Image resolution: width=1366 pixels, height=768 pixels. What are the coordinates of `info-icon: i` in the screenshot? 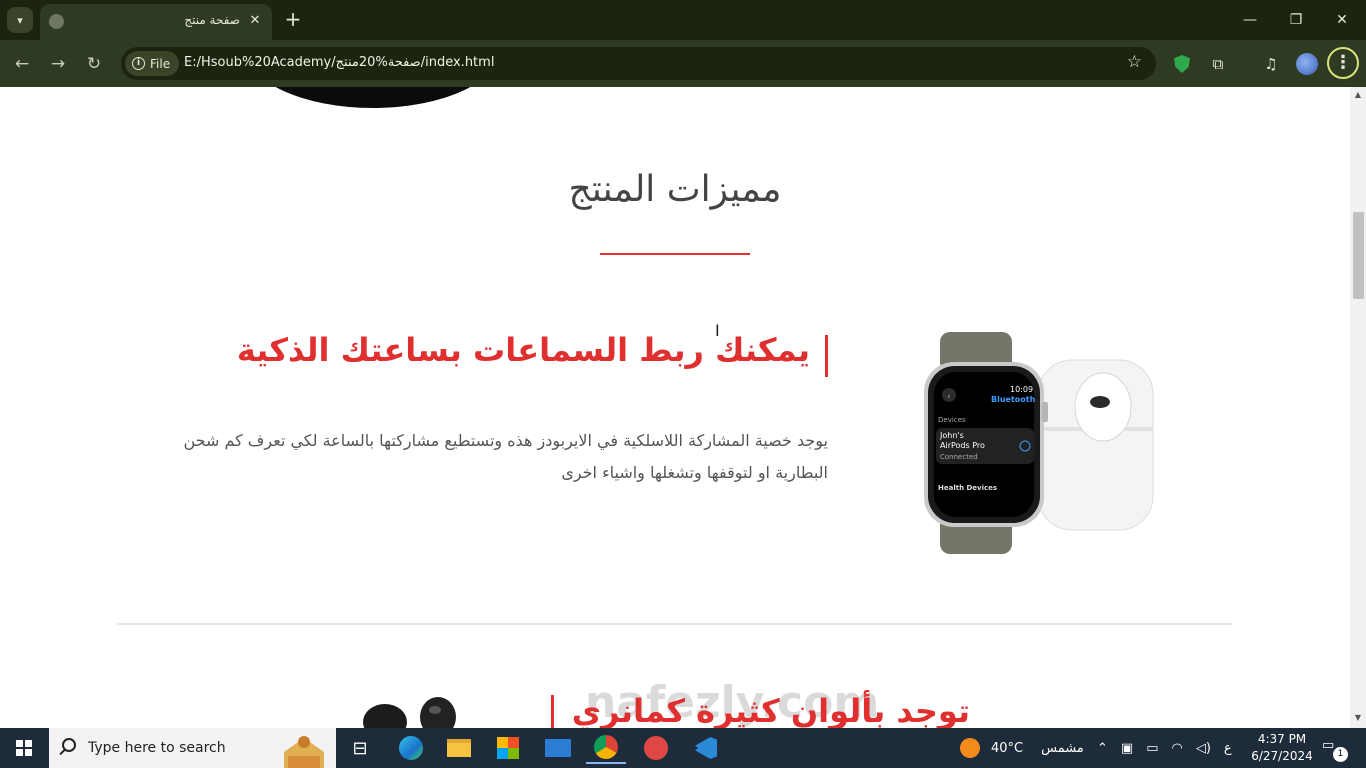 It's located at (138, 63).